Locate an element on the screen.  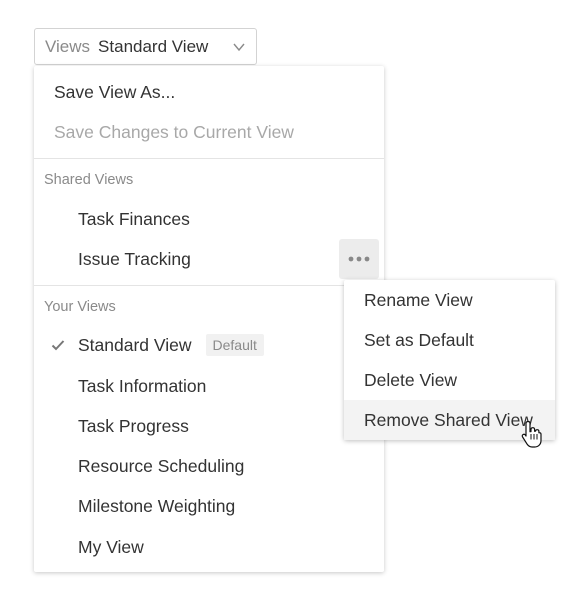
remove-shared-view-item: Remove Shared View is located at coordinates (449, 420).